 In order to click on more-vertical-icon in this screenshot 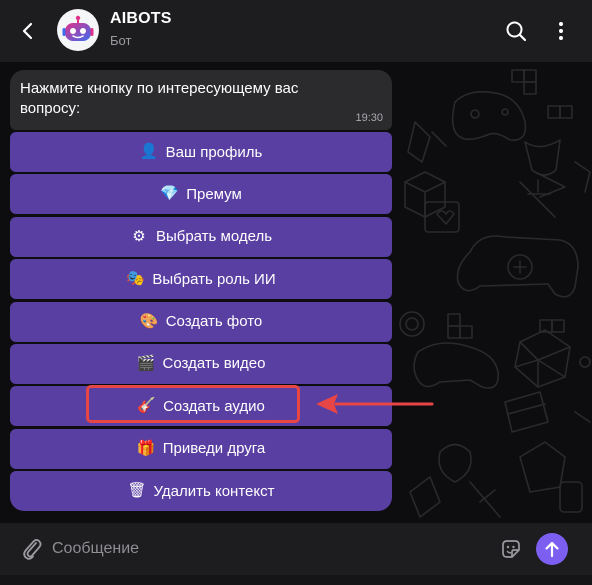, I will do `click(561, 31)`.